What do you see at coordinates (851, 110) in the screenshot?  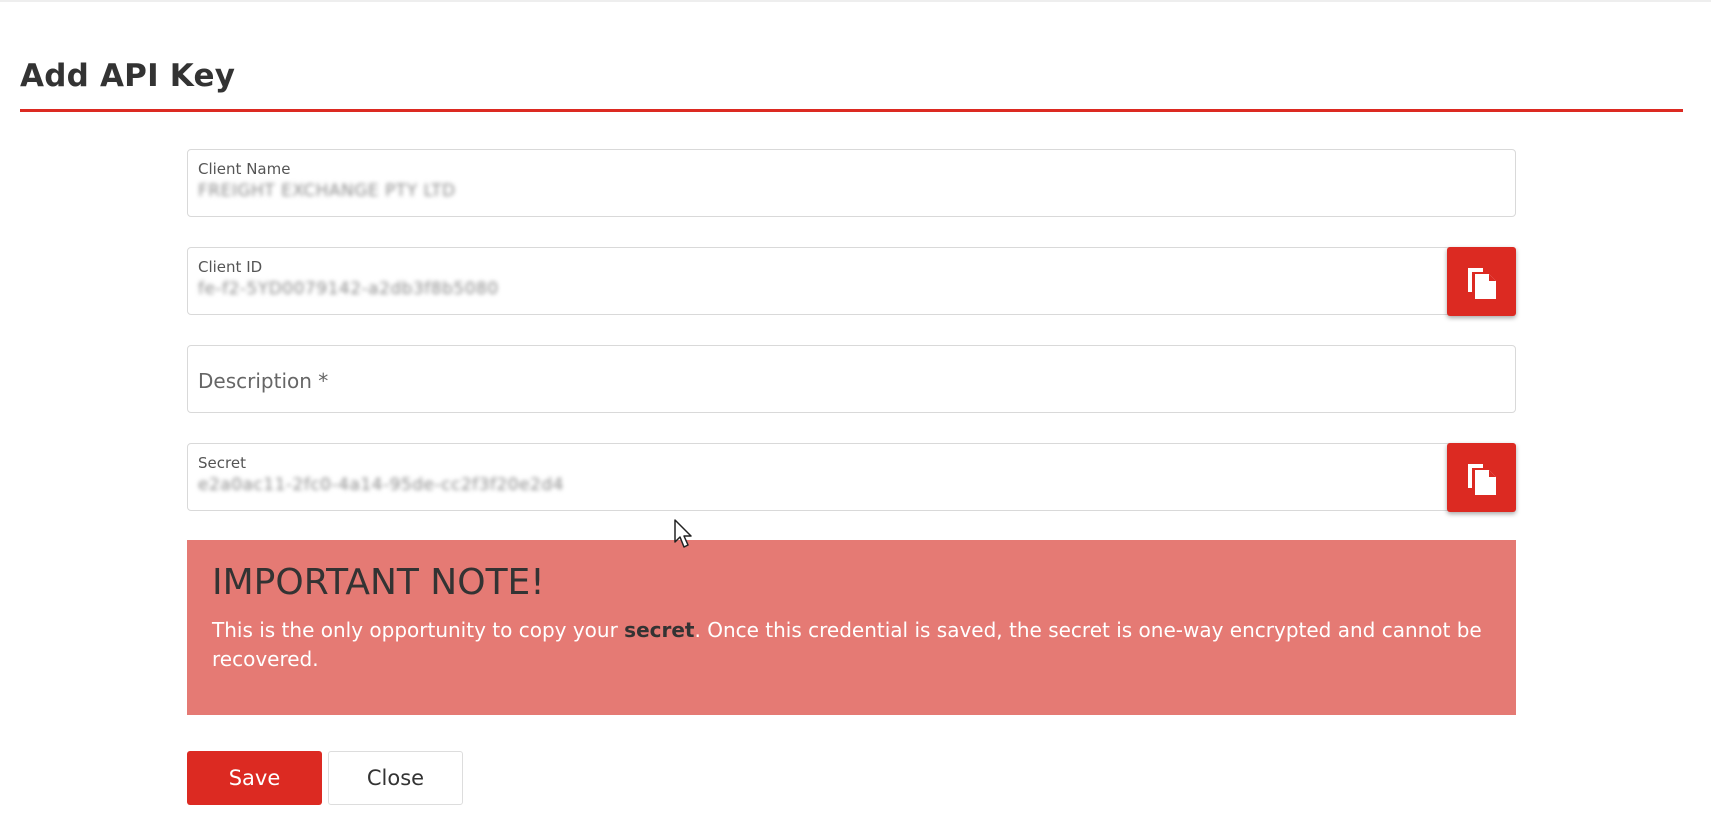 I see `title-divider` at bounding box center [851, 110].